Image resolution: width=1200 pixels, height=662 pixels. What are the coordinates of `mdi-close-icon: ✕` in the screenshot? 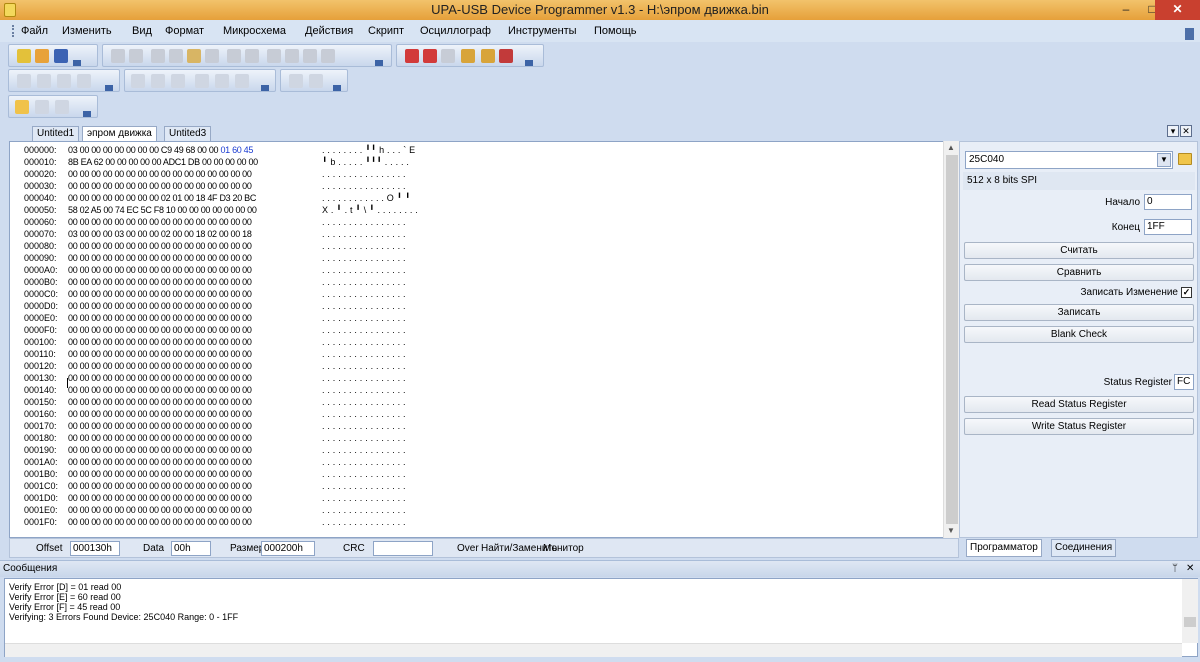 It's located at (1186, 131).